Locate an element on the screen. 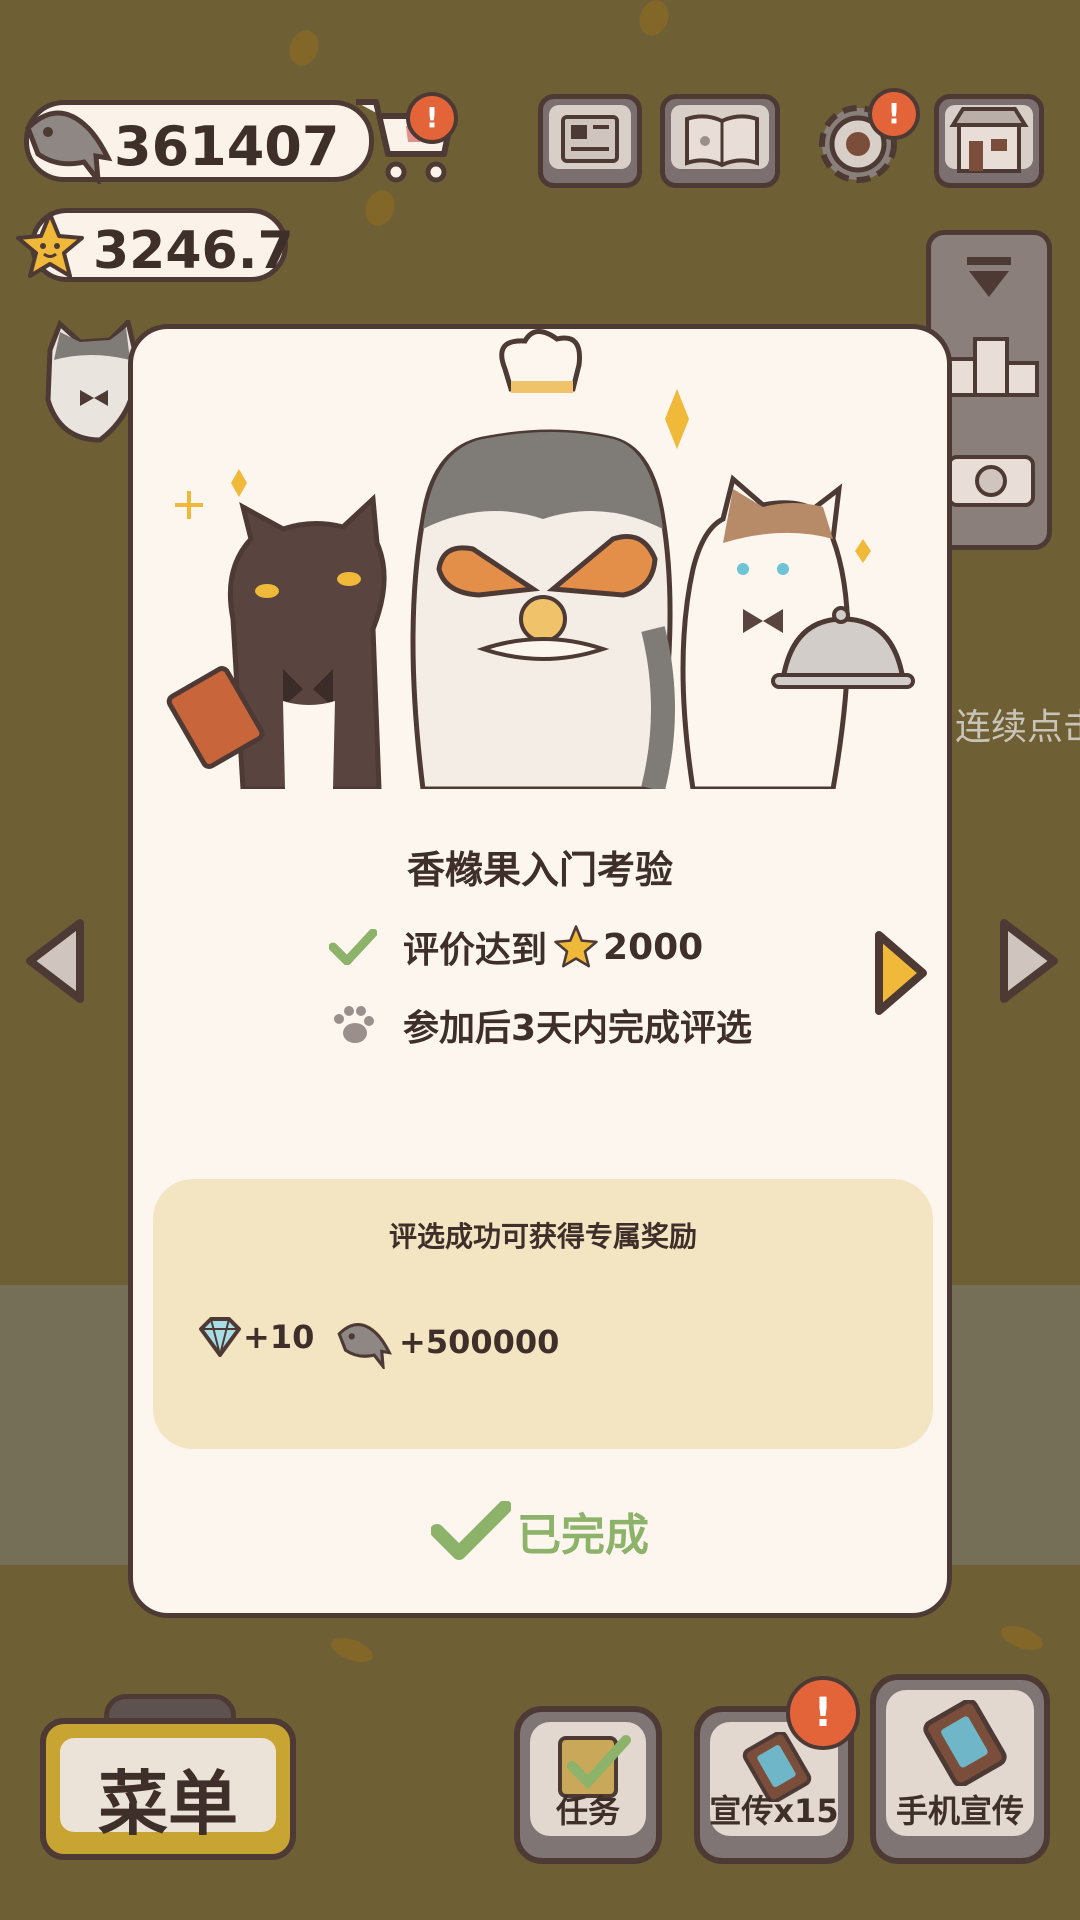  reward-fish: +500000 is located at coordinates (446, 1342).